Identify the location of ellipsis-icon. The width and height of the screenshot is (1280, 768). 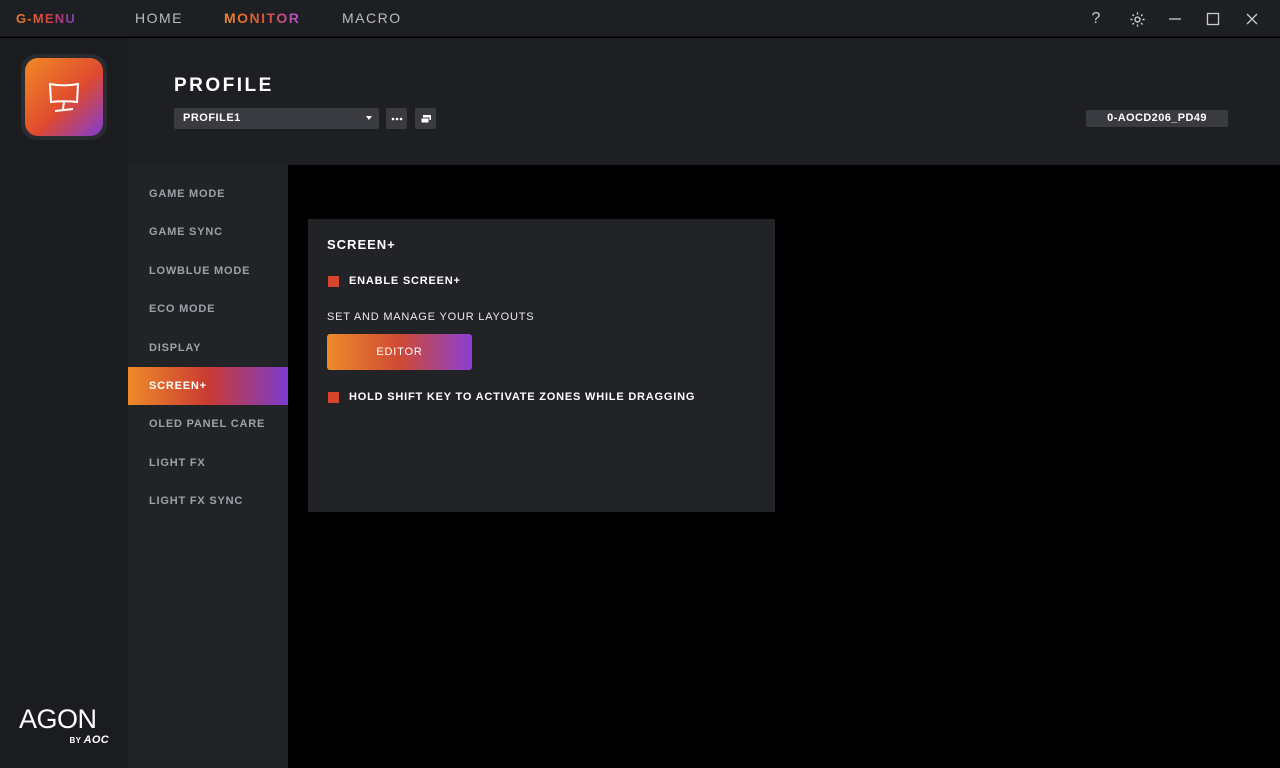
(396, 118).